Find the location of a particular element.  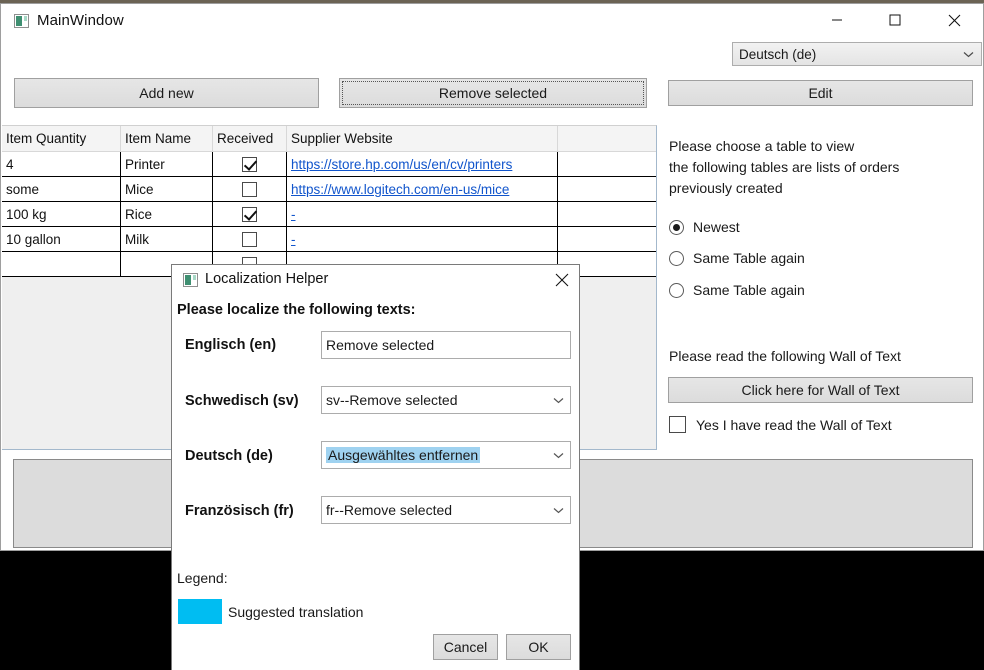

dialog-close-button is located at coordinates (561, 280).